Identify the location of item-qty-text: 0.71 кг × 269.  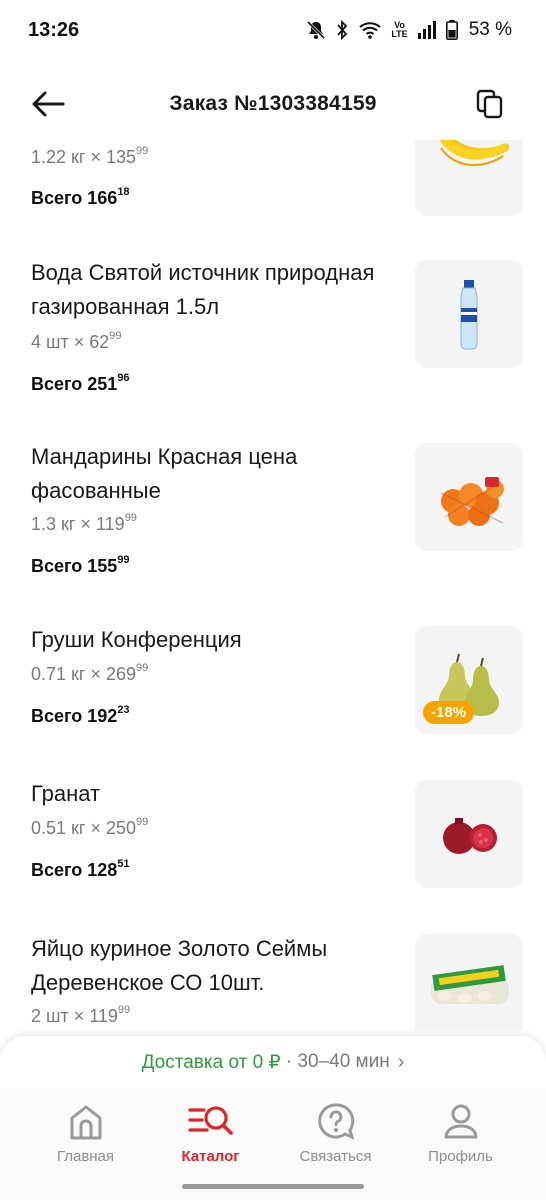
(84, 674).